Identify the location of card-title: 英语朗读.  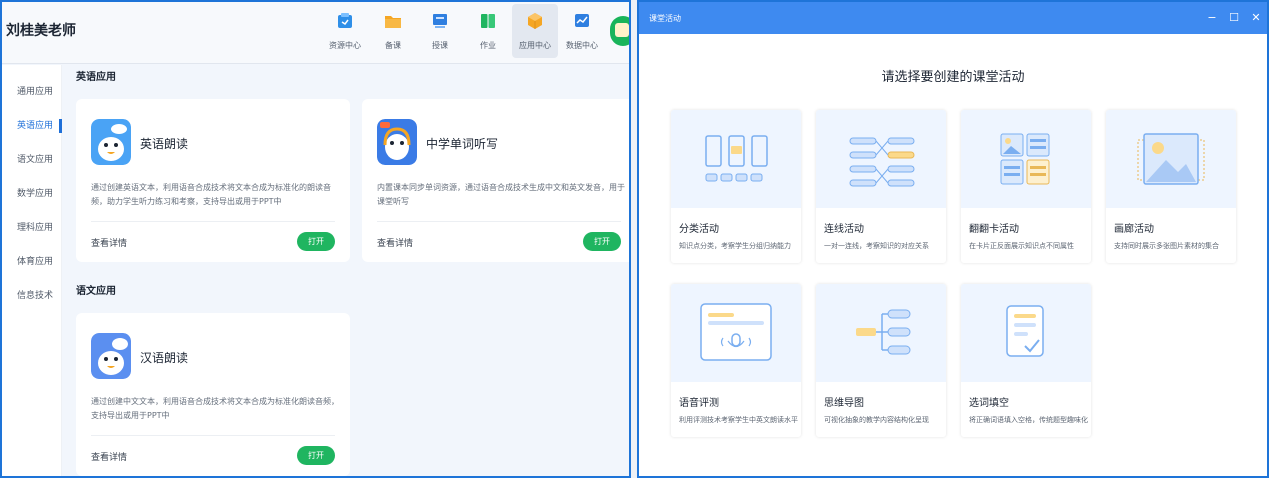
(164, 144).